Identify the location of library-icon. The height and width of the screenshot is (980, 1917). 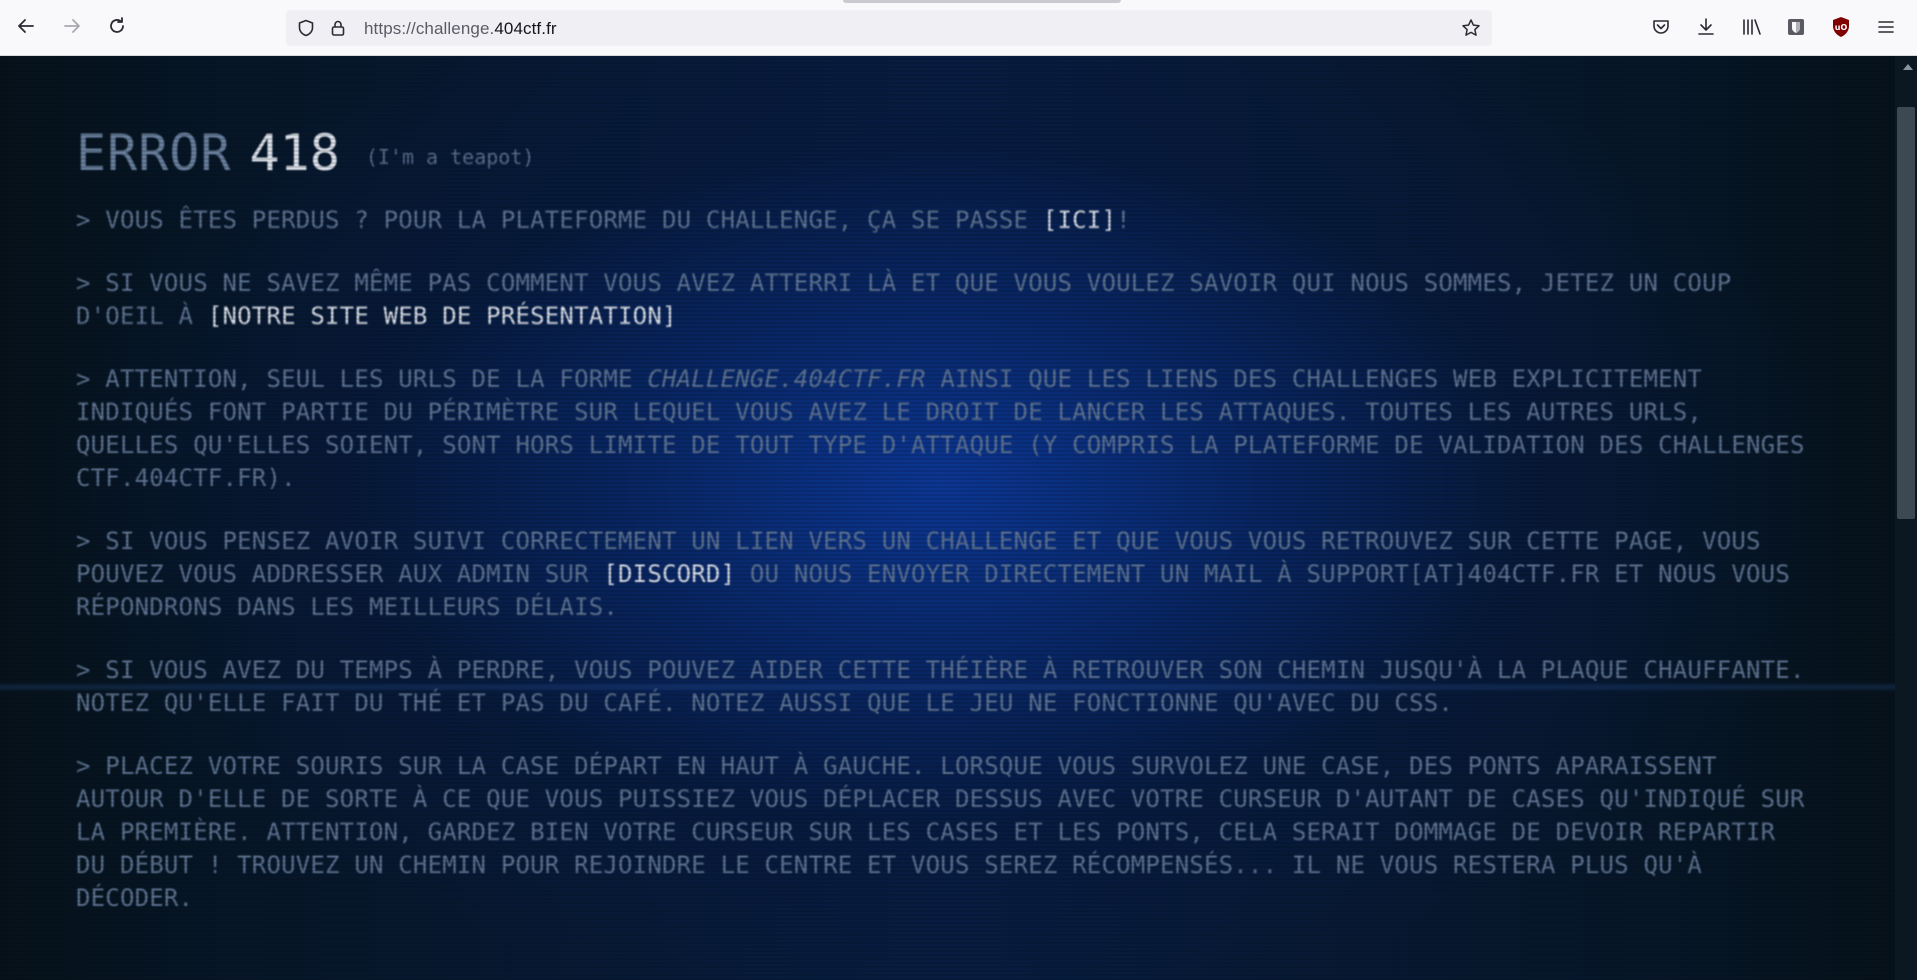
(1752, 27).